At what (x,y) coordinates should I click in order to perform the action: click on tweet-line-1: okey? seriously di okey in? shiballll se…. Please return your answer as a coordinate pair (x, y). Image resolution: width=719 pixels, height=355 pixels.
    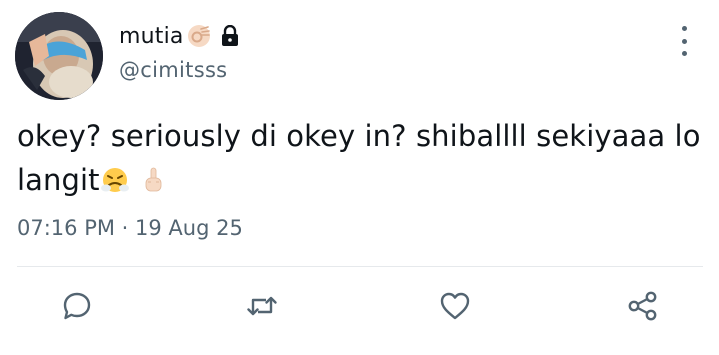
    Looking at the image, I should click on (359, 136).